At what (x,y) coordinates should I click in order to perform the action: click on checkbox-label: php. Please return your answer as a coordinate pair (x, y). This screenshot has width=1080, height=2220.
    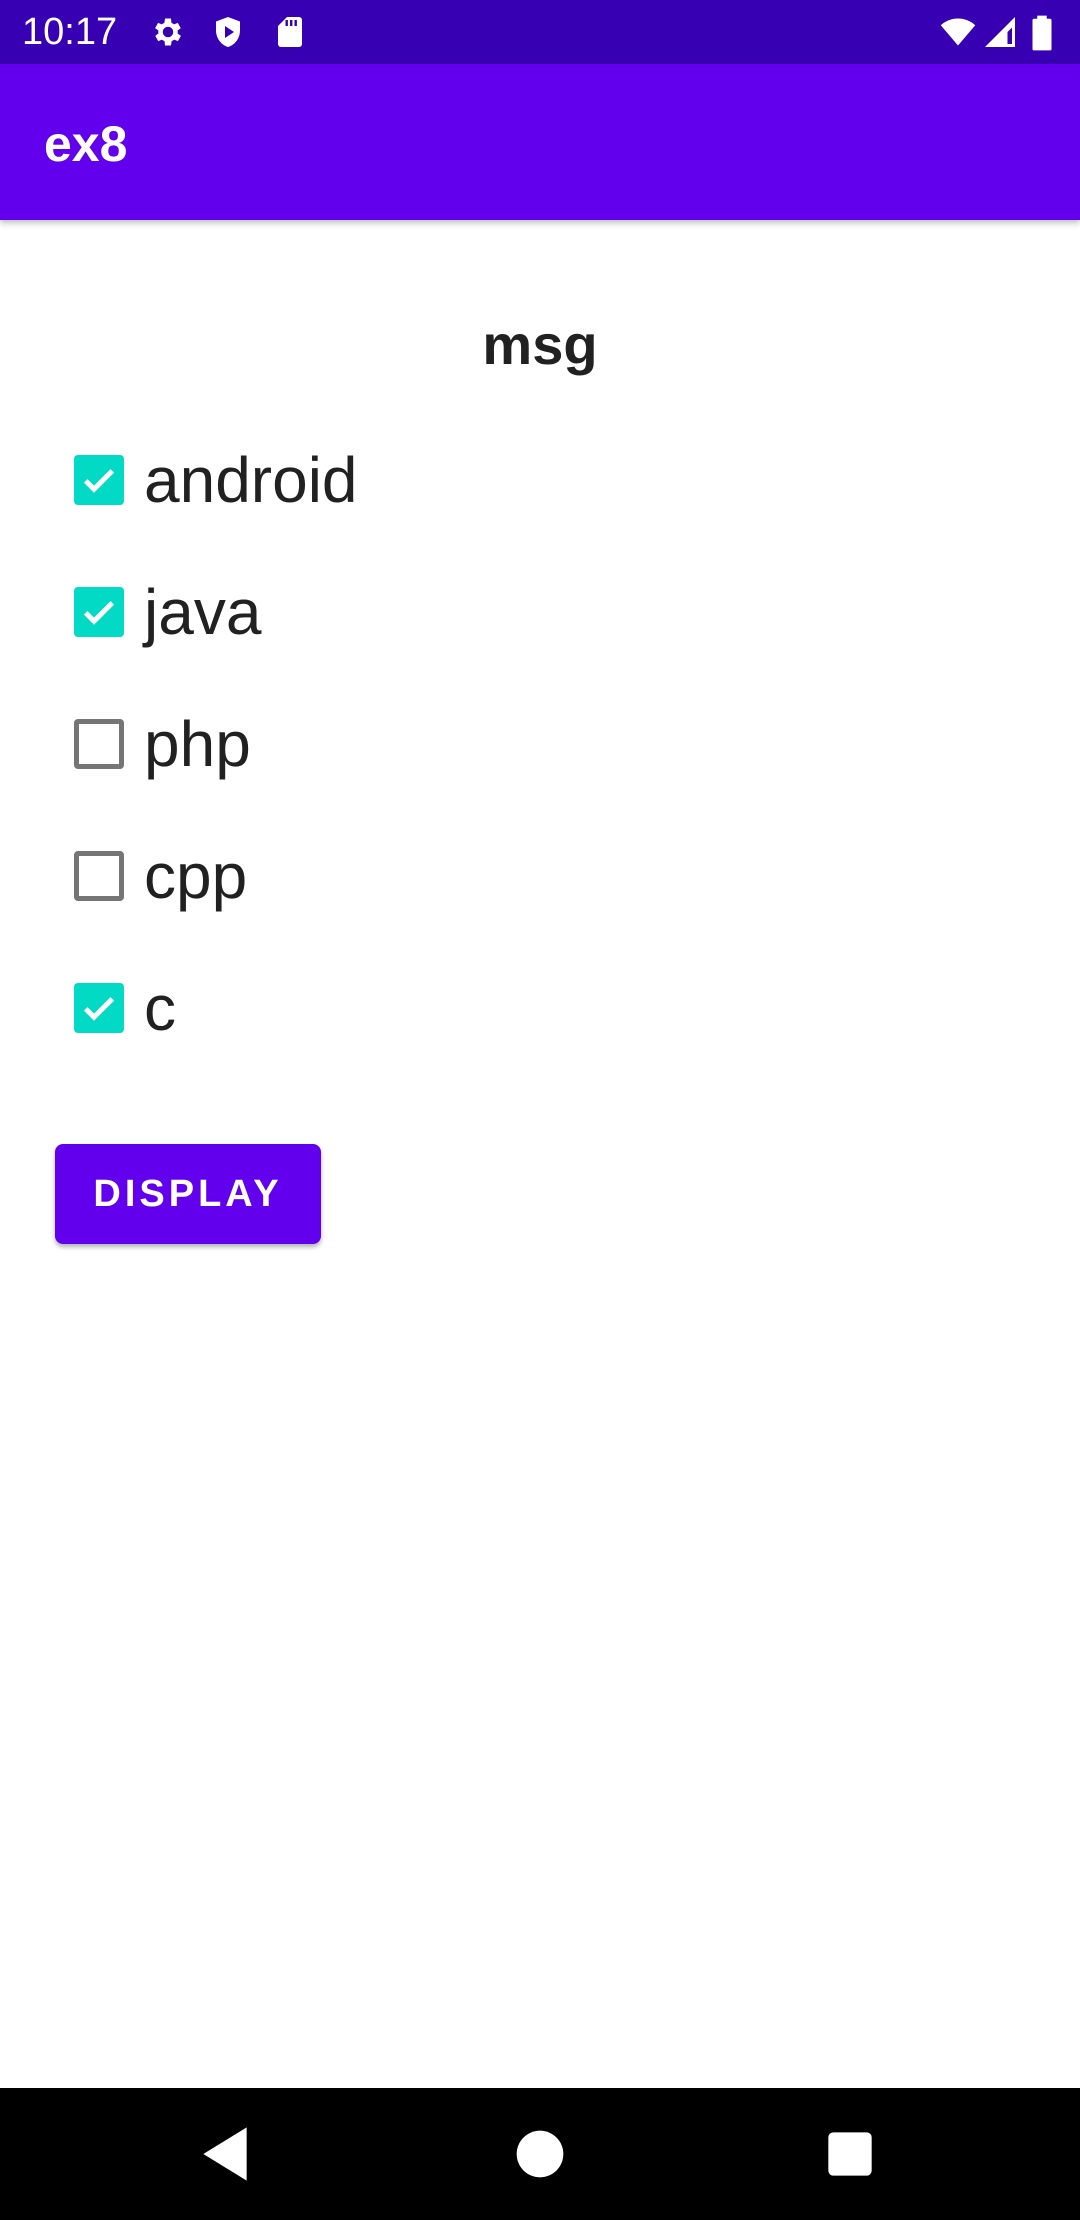
    Looking at the image, I should click on (197, 744).